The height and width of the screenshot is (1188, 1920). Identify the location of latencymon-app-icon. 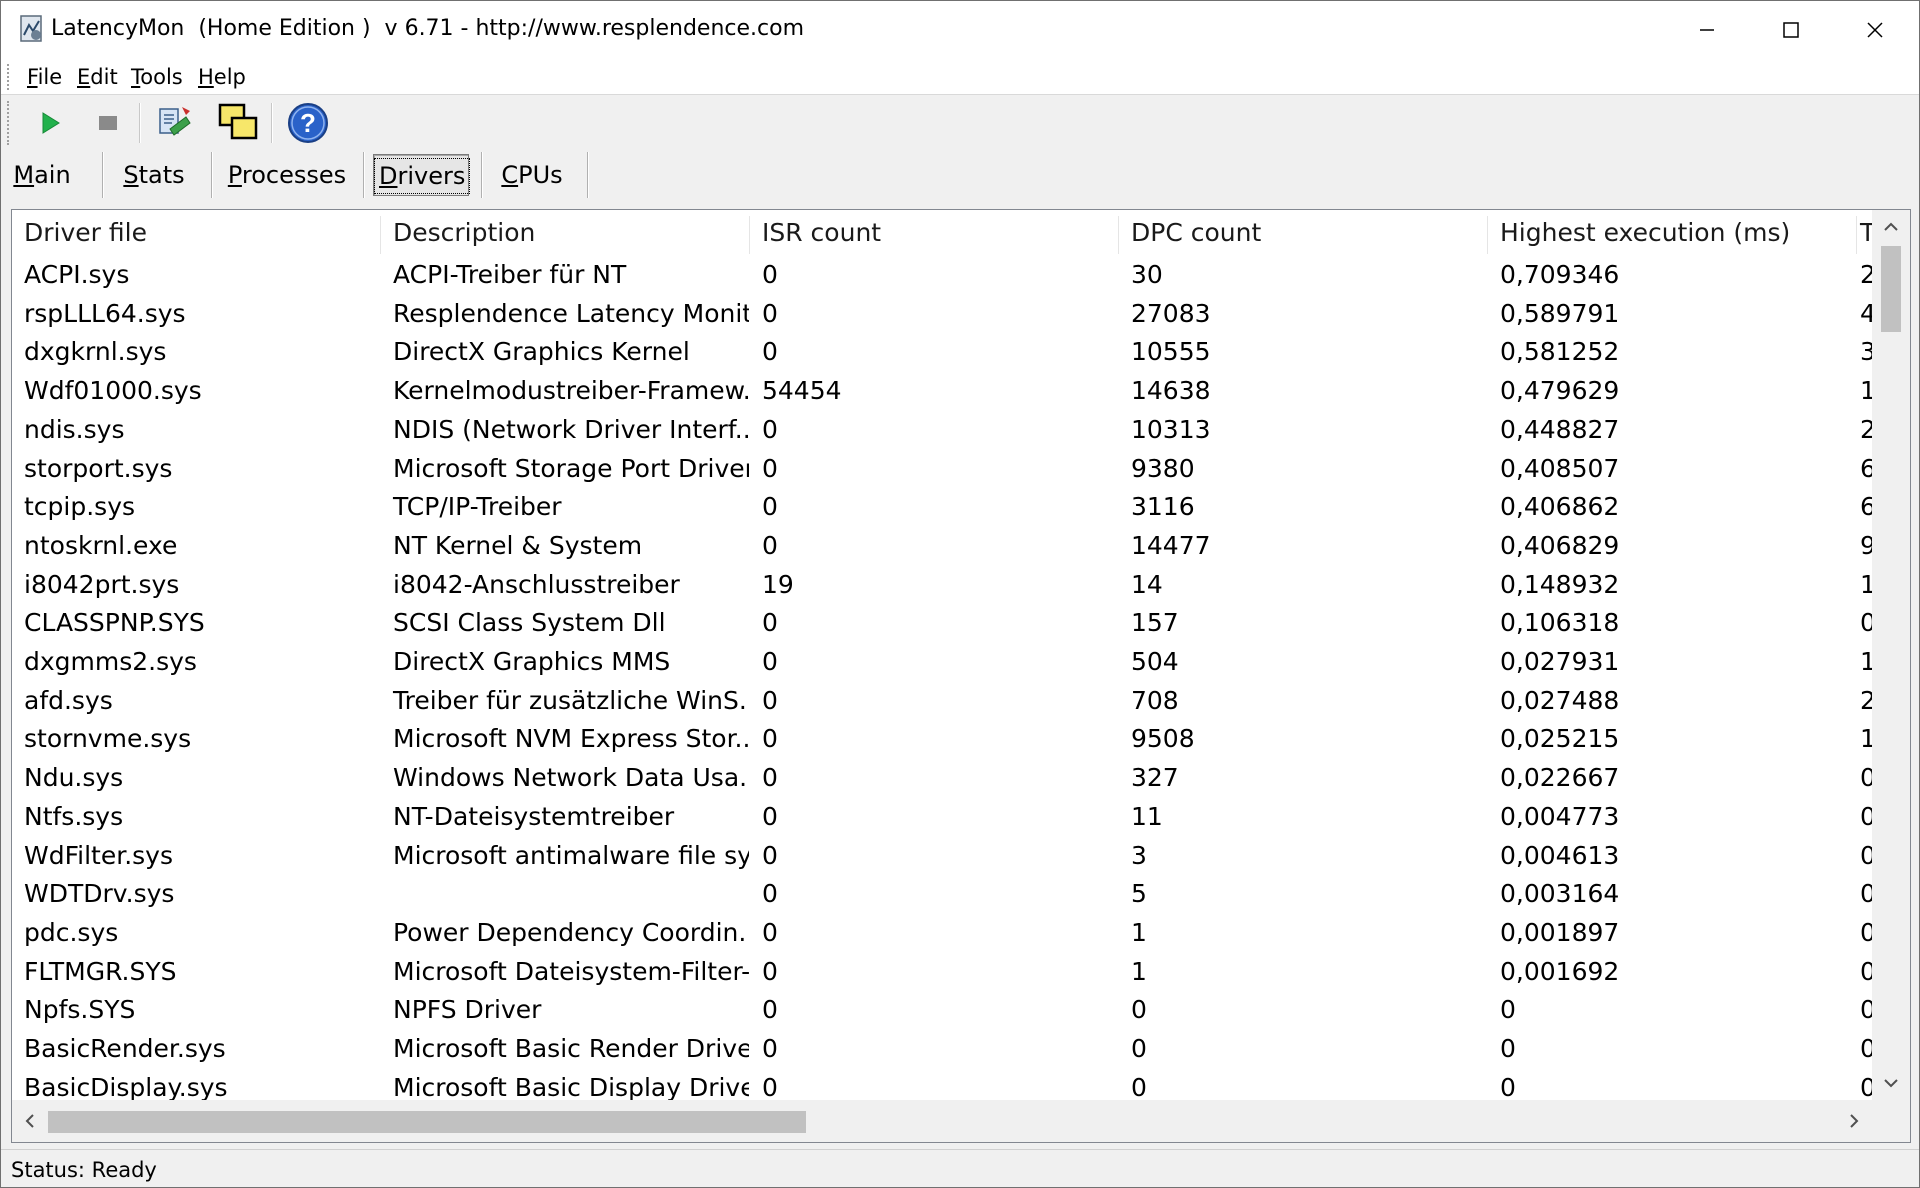
(32, 29).